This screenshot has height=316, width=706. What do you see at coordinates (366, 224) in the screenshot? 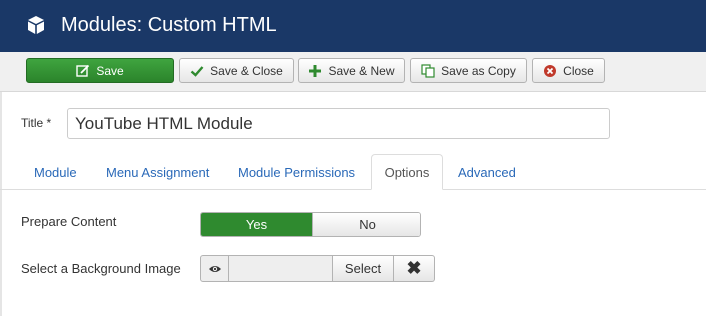
I see `no-option: No` at bounding box center [366, 224].